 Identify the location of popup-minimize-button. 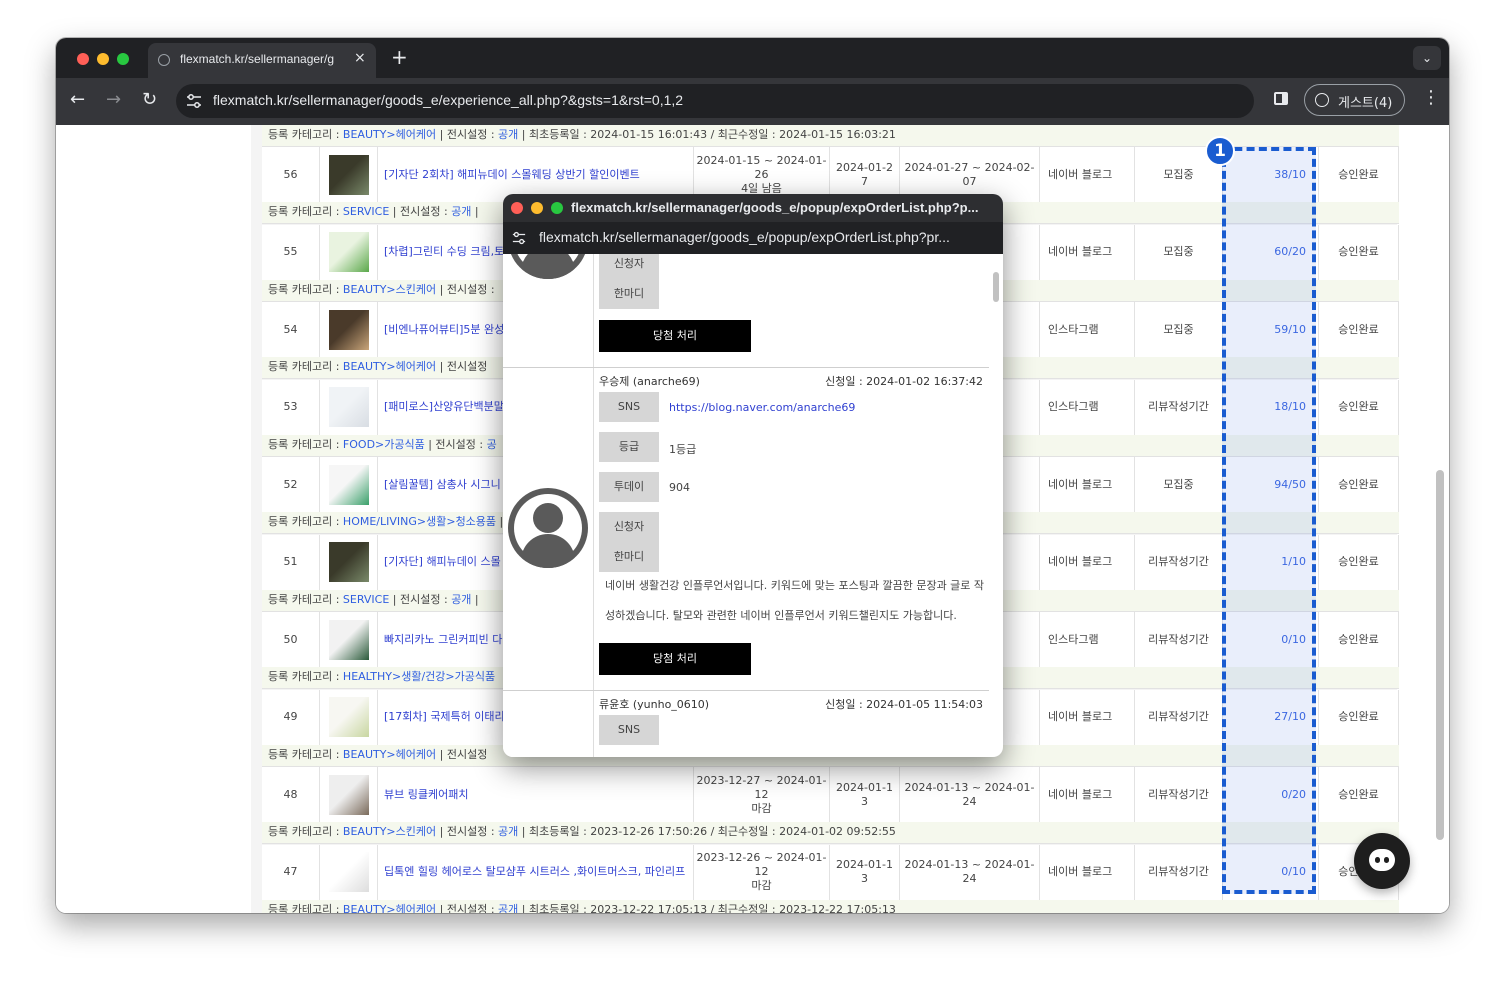
(537, 208).